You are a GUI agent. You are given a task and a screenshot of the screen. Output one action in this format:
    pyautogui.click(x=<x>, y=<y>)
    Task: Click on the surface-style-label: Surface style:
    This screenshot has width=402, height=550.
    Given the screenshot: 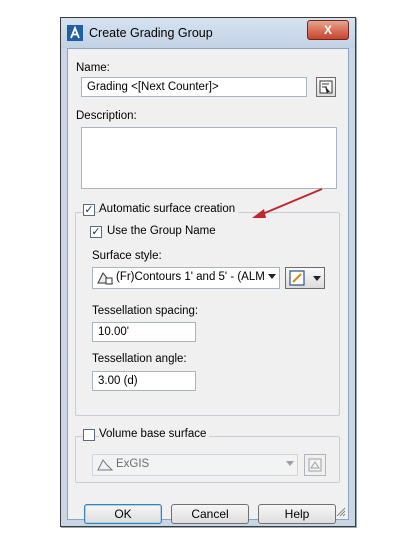 What is the action you would take?
    pyautogui.click(x=127, y=256)
    